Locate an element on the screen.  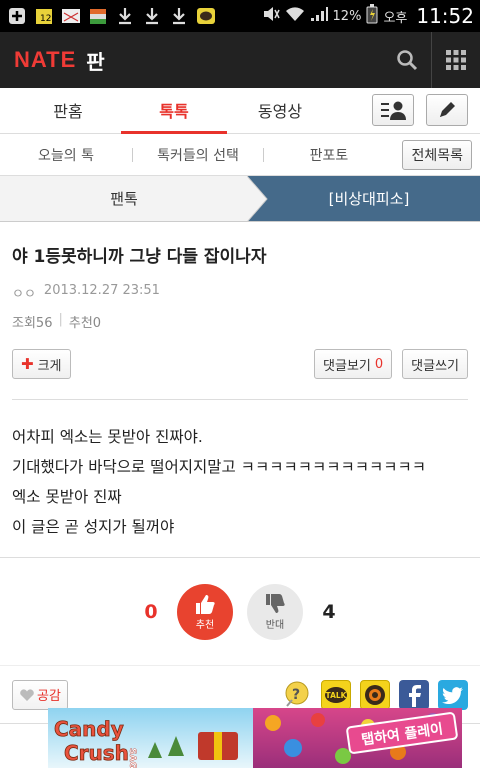
recommend-label: 추천 is located at coordinates (205, 625).